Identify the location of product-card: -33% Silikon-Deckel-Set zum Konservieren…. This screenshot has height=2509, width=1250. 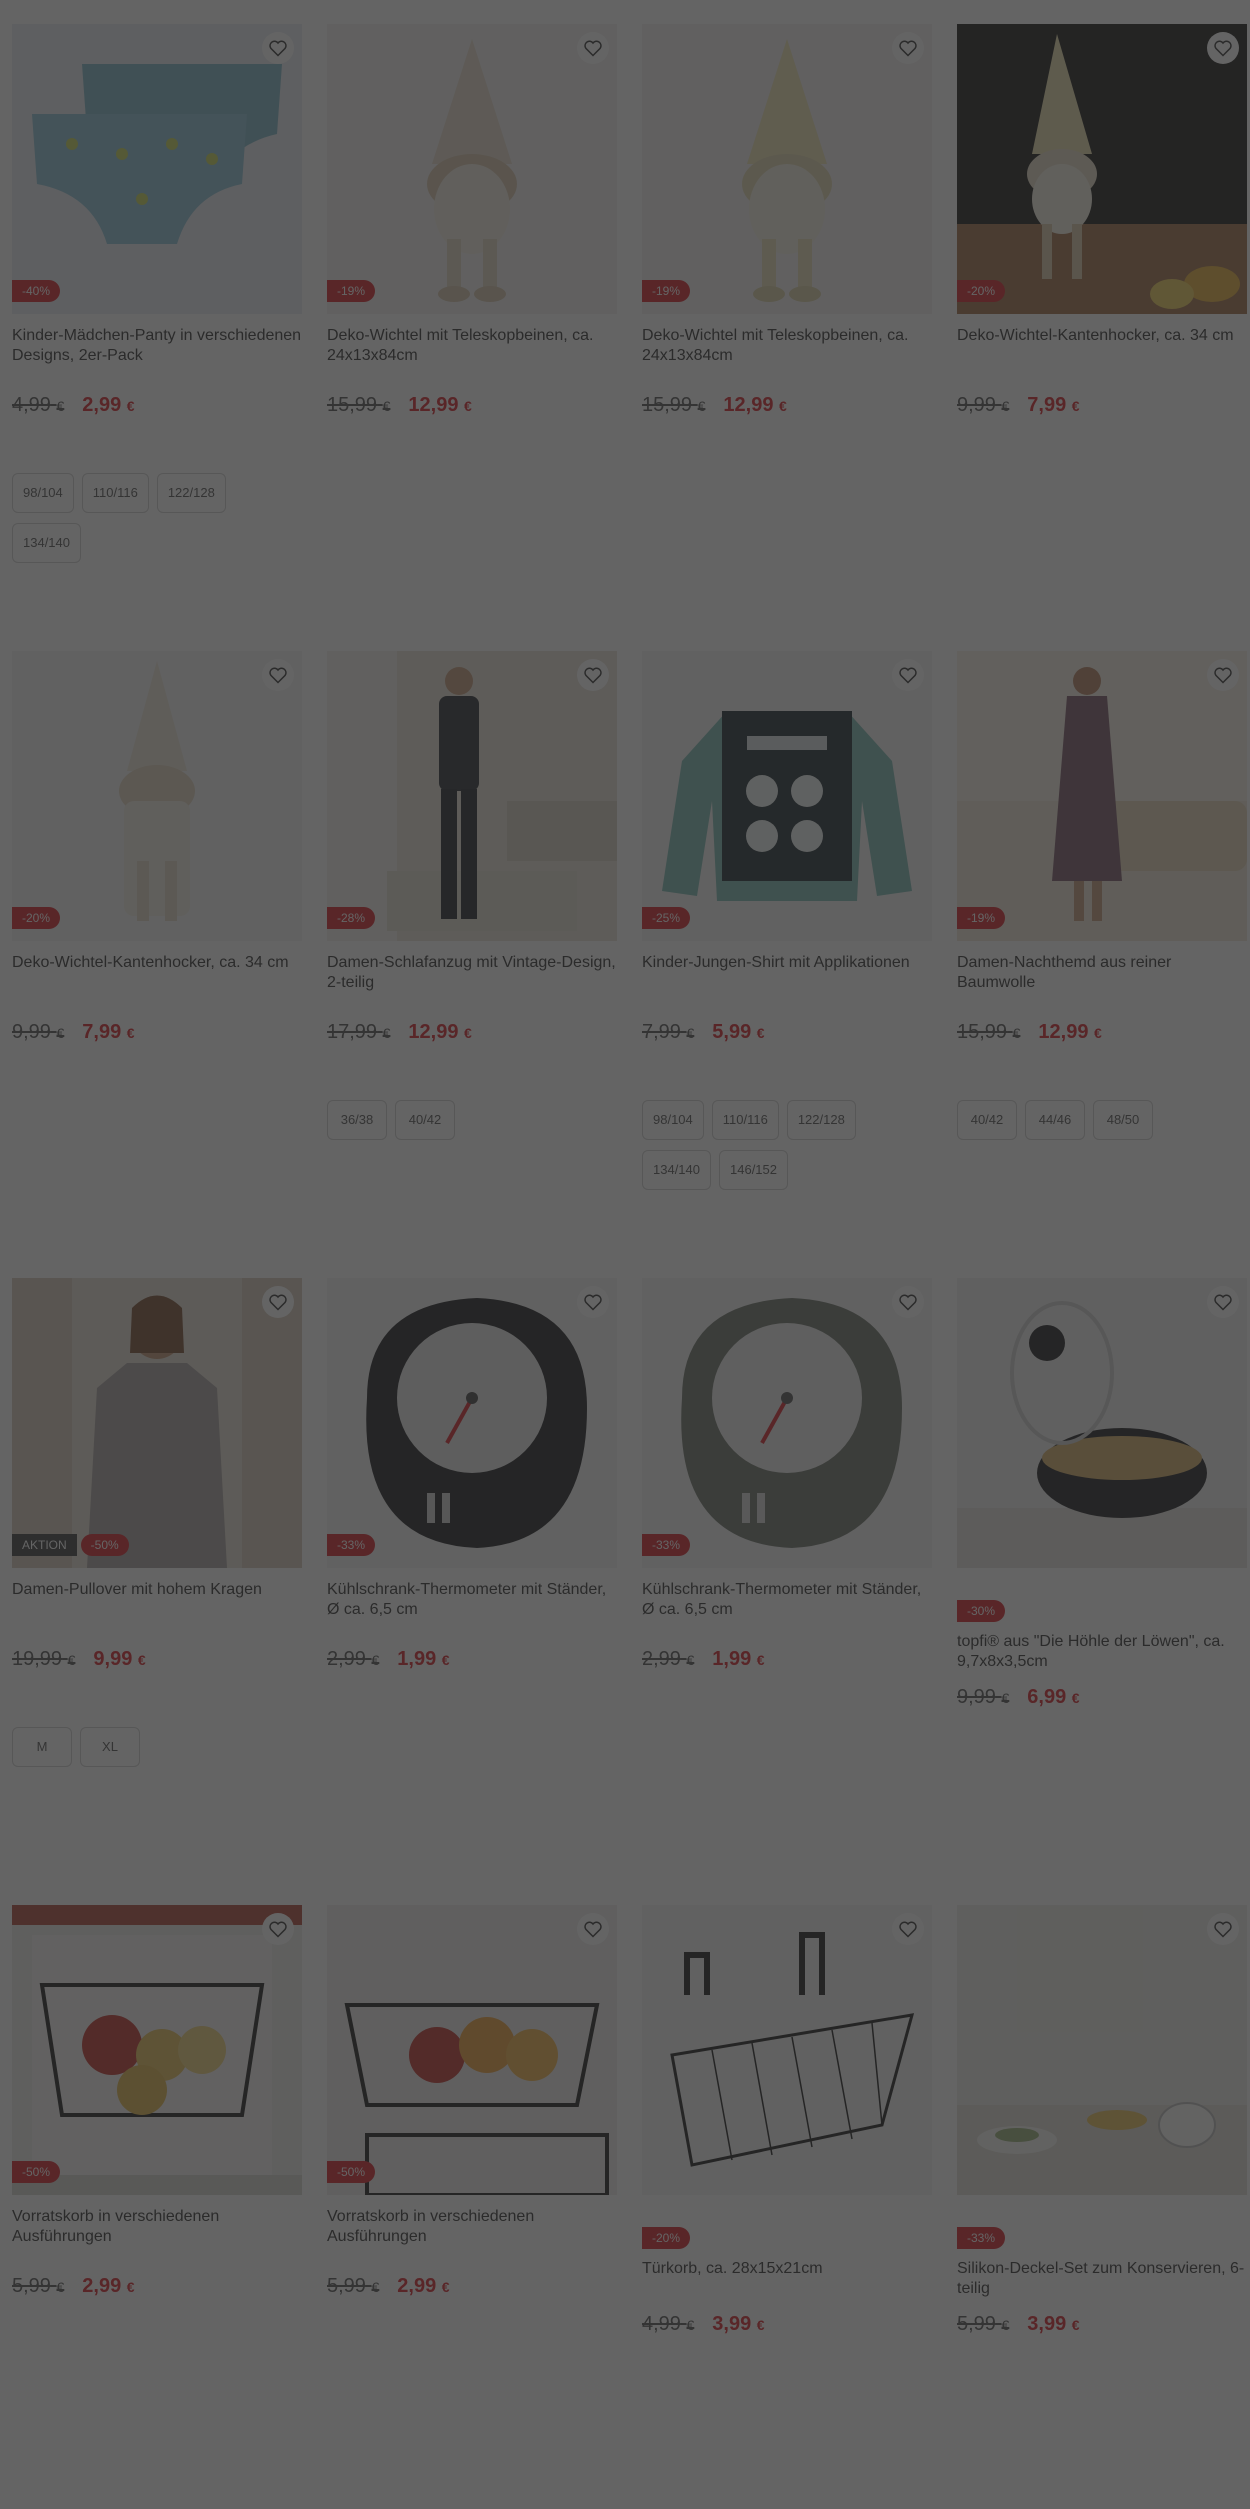
(1102, 2120).